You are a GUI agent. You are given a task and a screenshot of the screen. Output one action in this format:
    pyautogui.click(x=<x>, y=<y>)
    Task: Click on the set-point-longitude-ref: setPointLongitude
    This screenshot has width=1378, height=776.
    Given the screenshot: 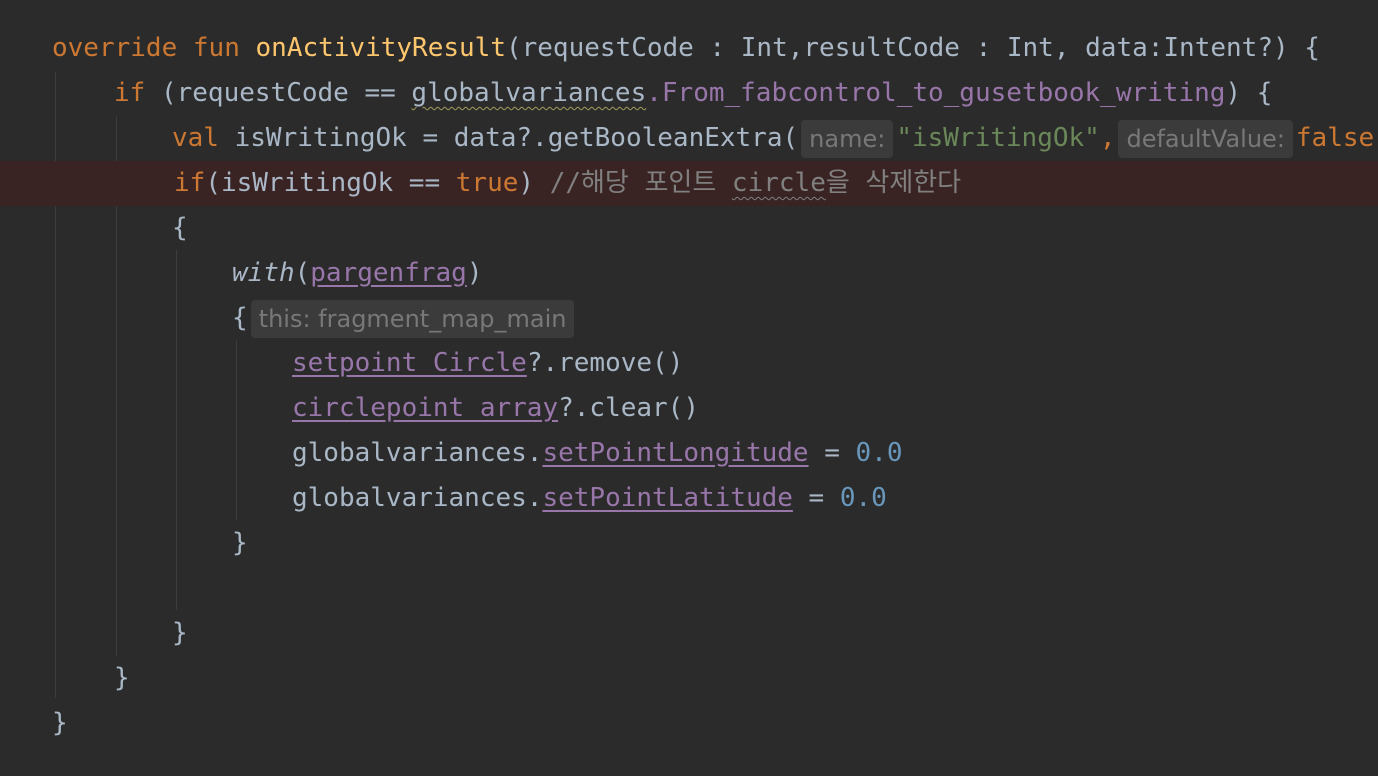 What is the action you would take?
    pyautogui.click(x=675, y=453)
    